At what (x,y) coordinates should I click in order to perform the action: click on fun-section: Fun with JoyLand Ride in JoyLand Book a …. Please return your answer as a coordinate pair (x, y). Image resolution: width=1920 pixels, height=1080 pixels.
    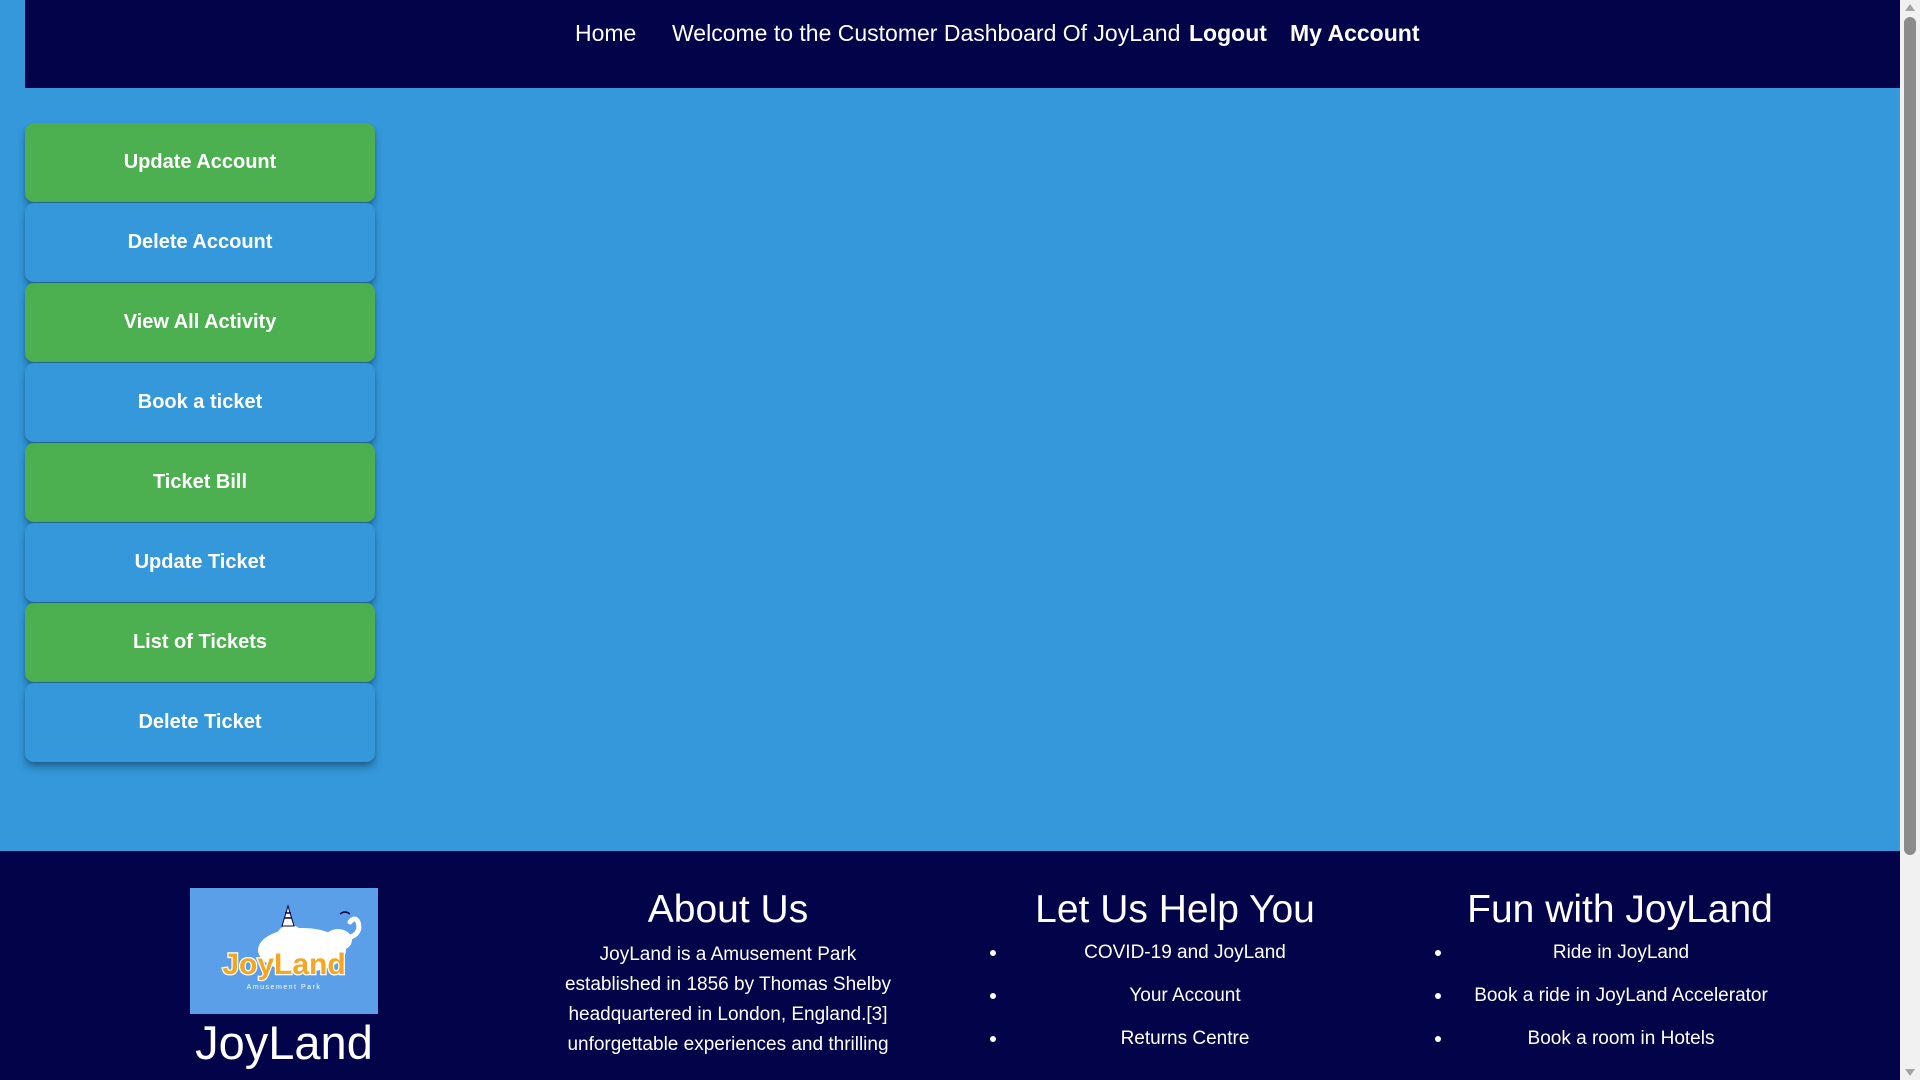
    Looking at the image, I should click on (1620, 978).